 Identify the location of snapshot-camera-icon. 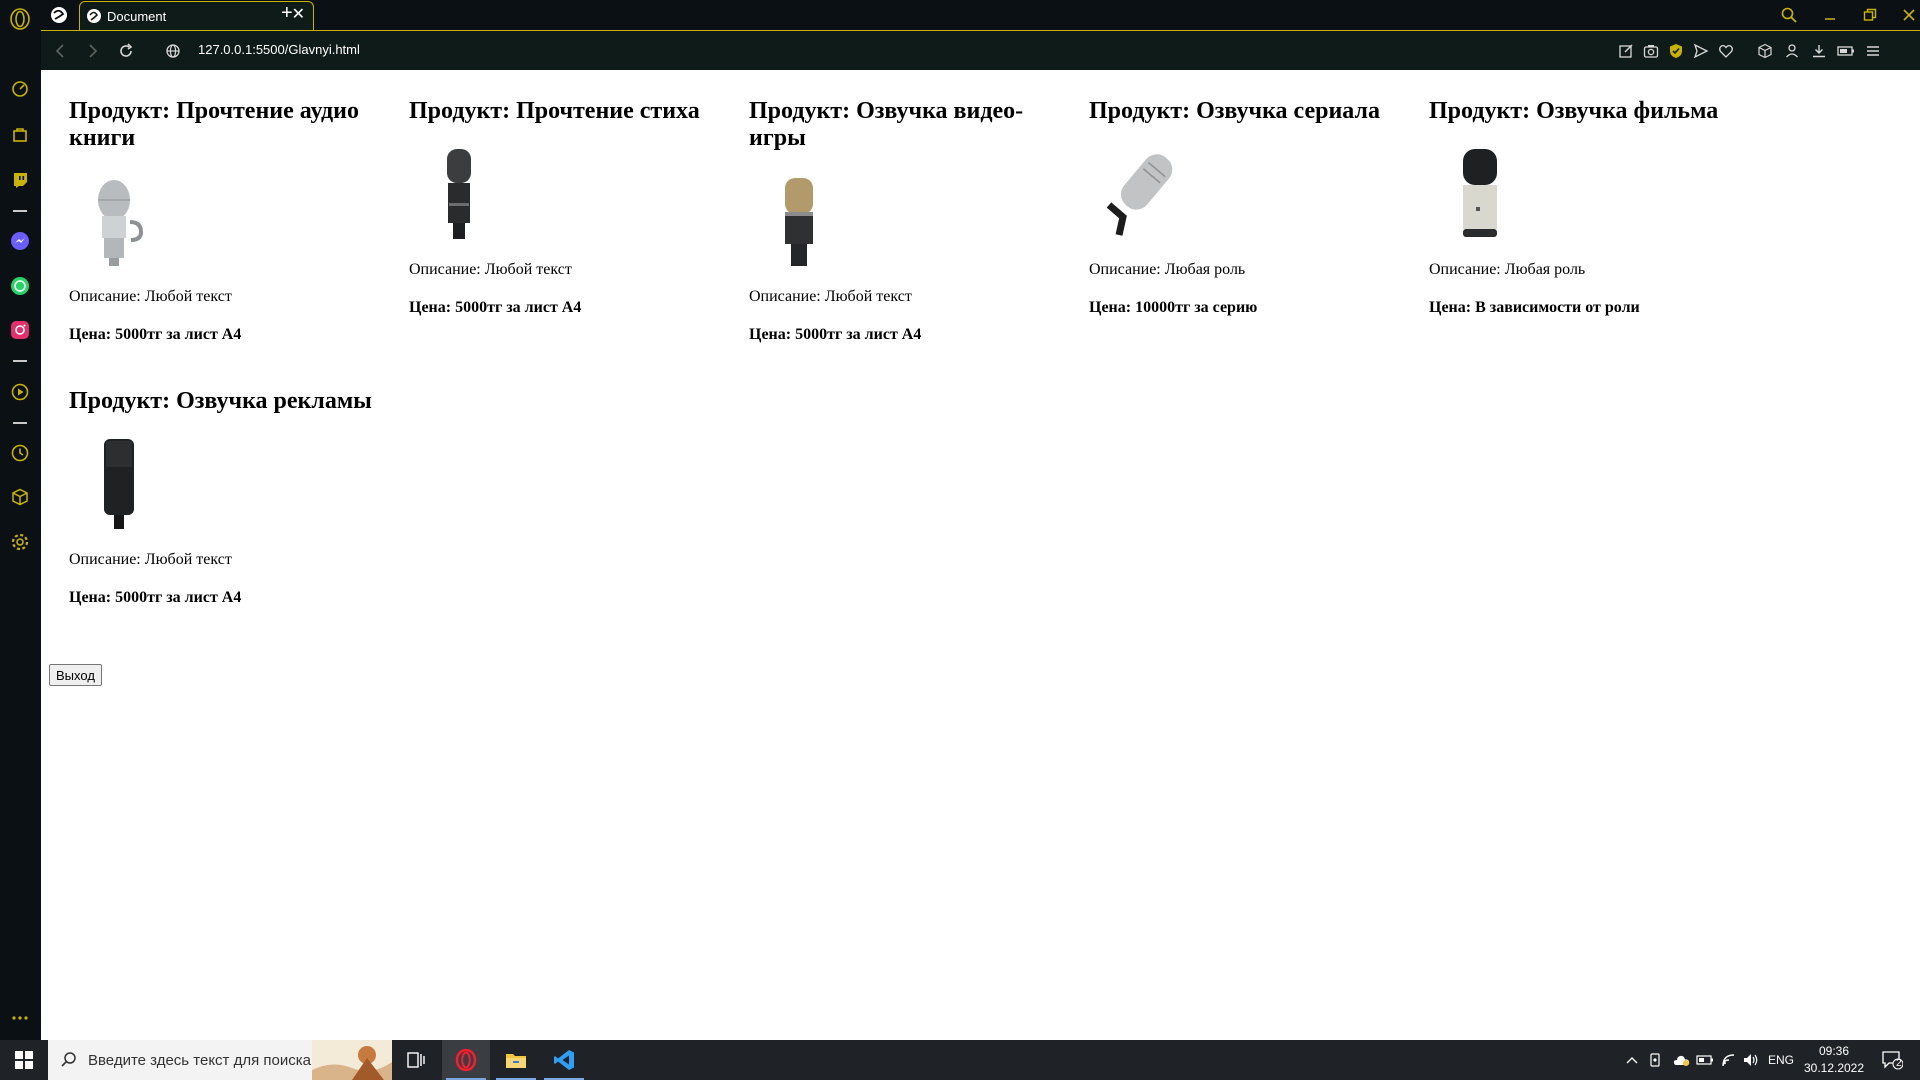
(1651, 51).